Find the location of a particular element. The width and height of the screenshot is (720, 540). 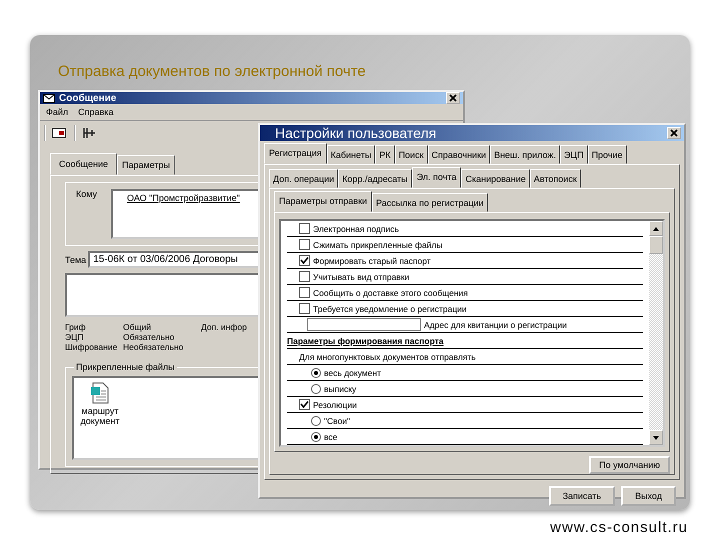

website-url: www.cs-consult.ru is located at coordinates (619, 527).